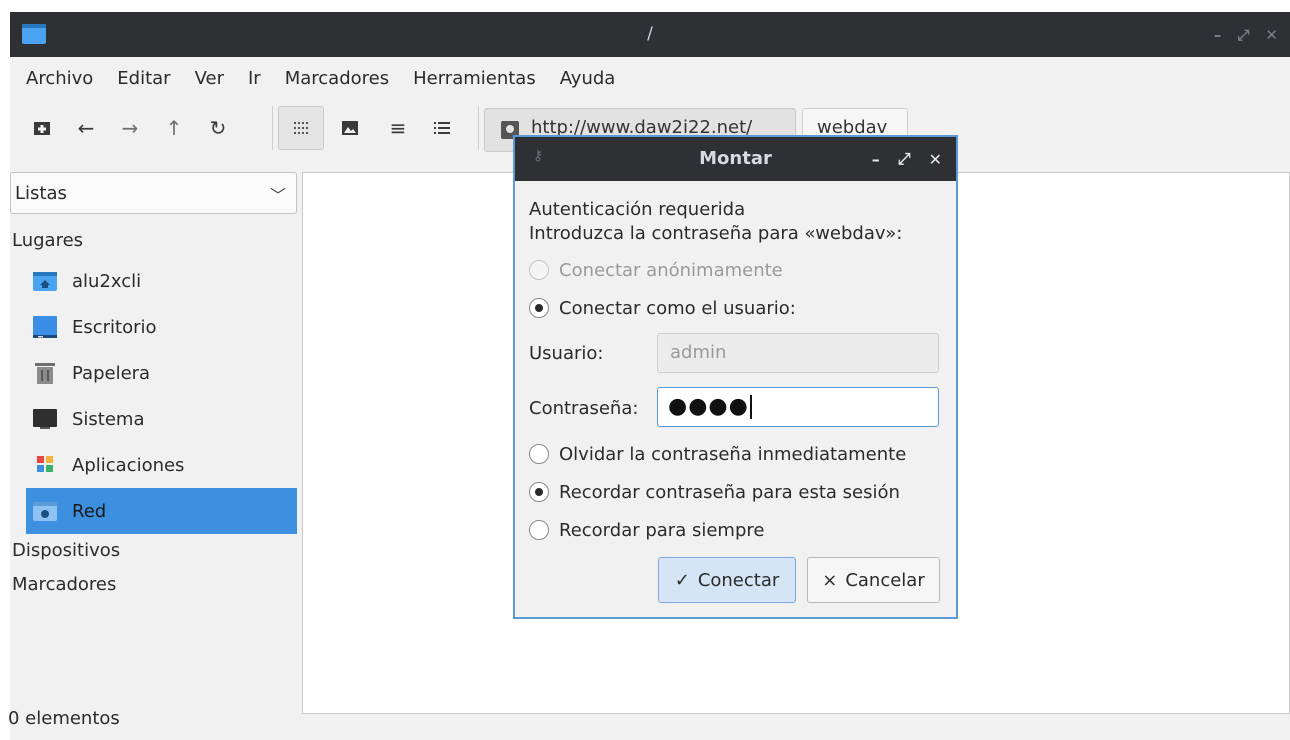  Describe the element at coordinates (143, 78) in the screenshot. I see `menu-editar: Editar` at that location.